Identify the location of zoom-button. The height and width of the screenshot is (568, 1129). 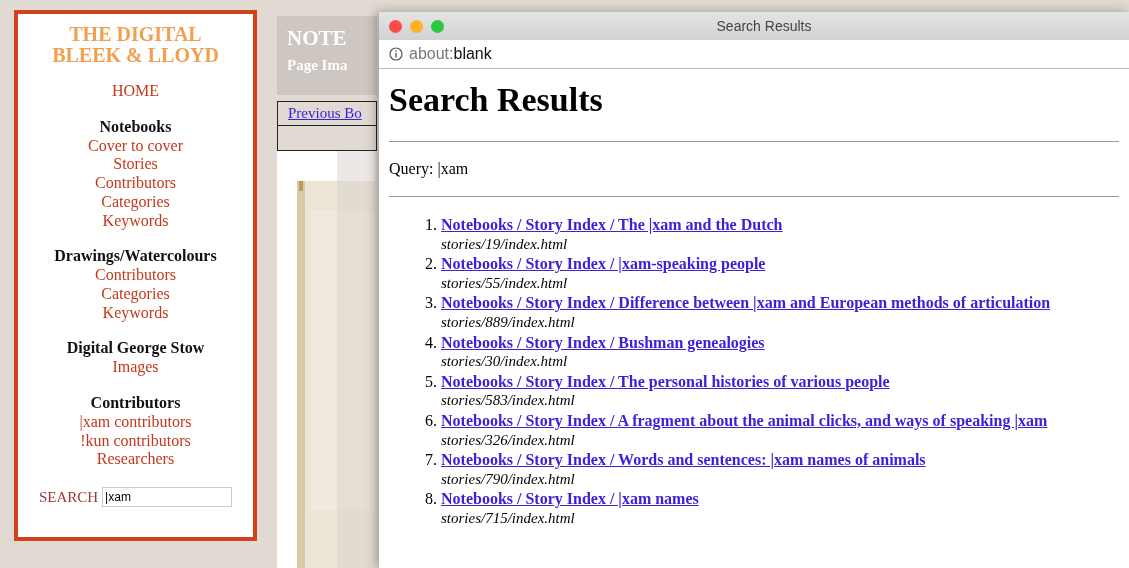
(437, 26).